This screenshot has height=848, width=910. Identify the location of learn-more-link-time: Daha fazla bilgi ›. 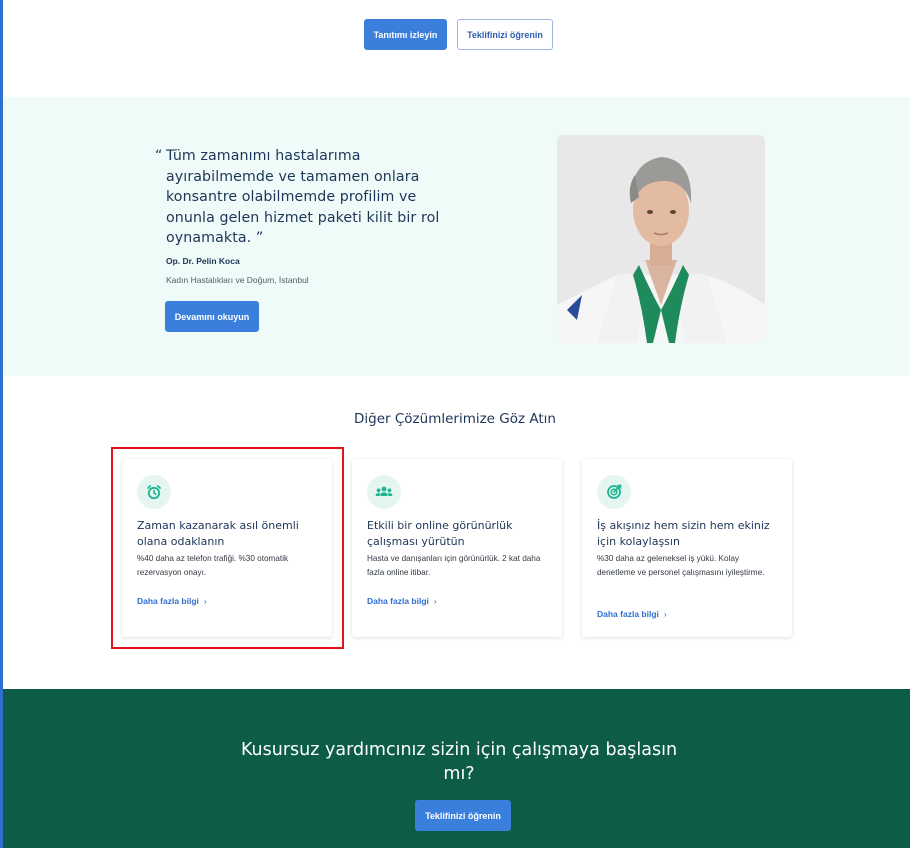
(172, 601).